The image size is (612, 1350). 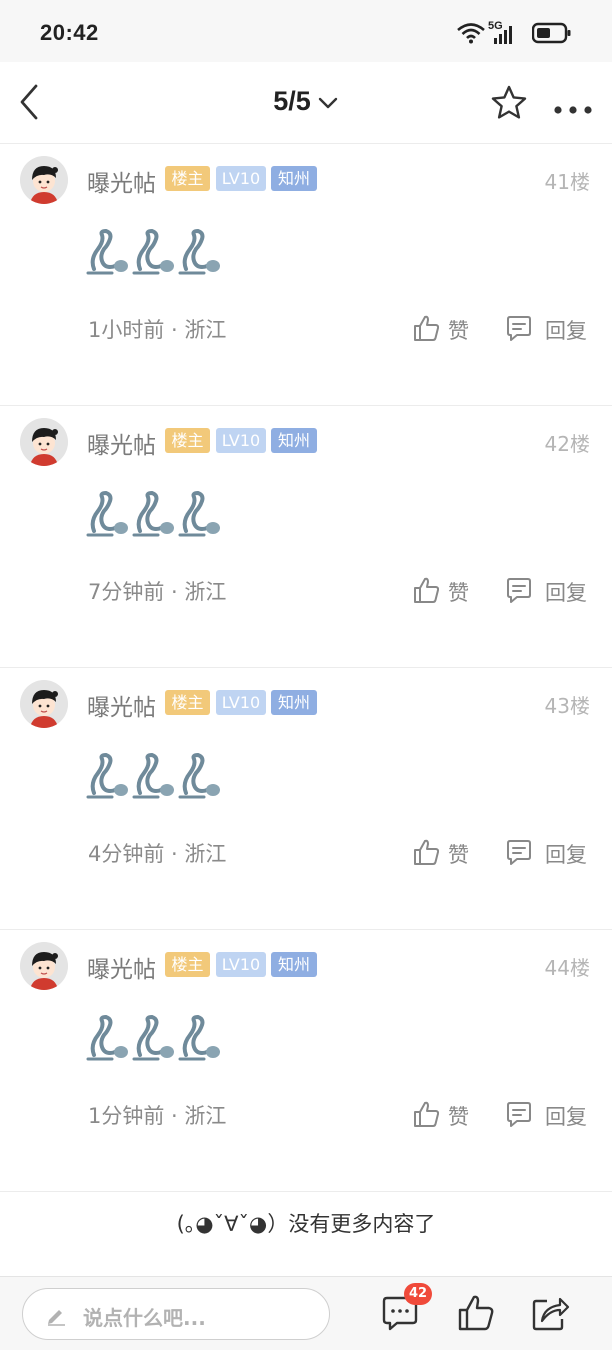 What do you see at coordinates (567, 182) in the screenshot?
I see `floor-number: 41楼` at bounding box center [567, 182].